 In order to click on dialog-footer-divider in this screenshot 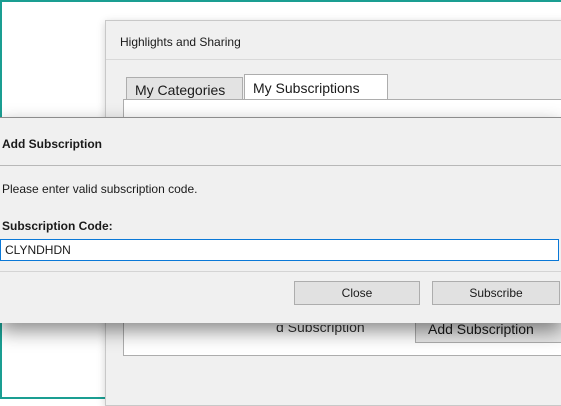, I will do `click(280, 271)`.